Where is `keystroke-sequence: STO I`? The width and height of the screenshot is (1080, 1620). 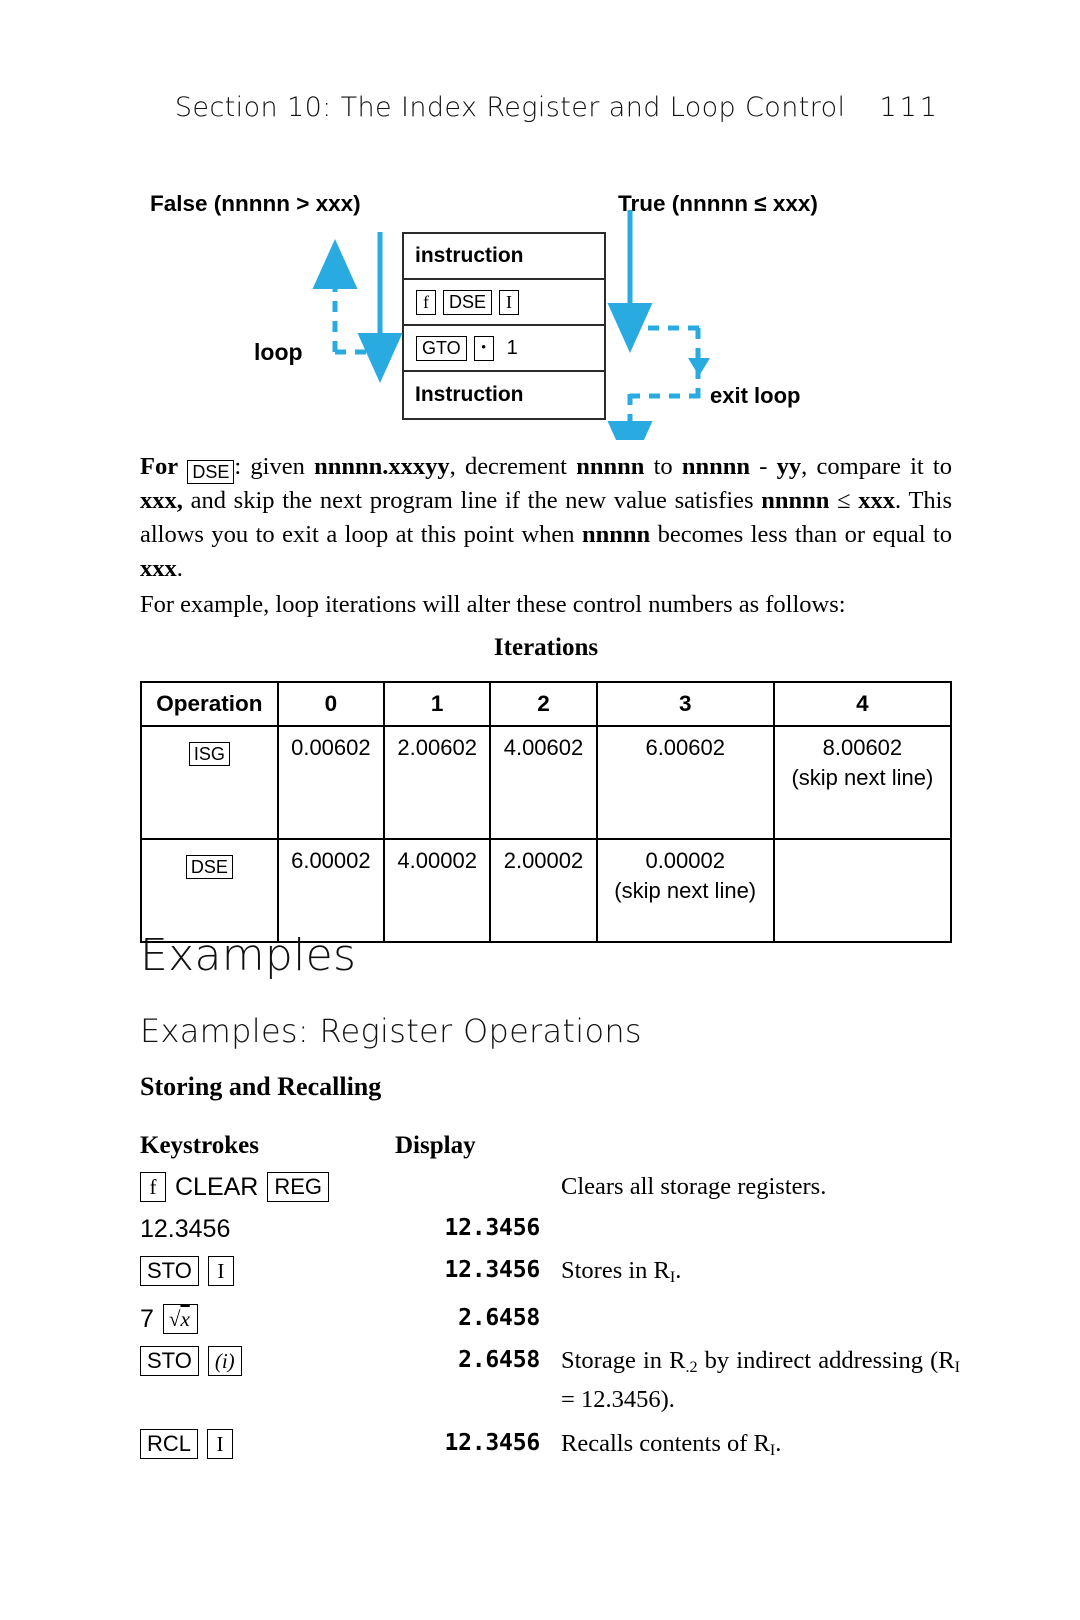 keystroke-sequence: STO I is located at coordinates (267, 1270).